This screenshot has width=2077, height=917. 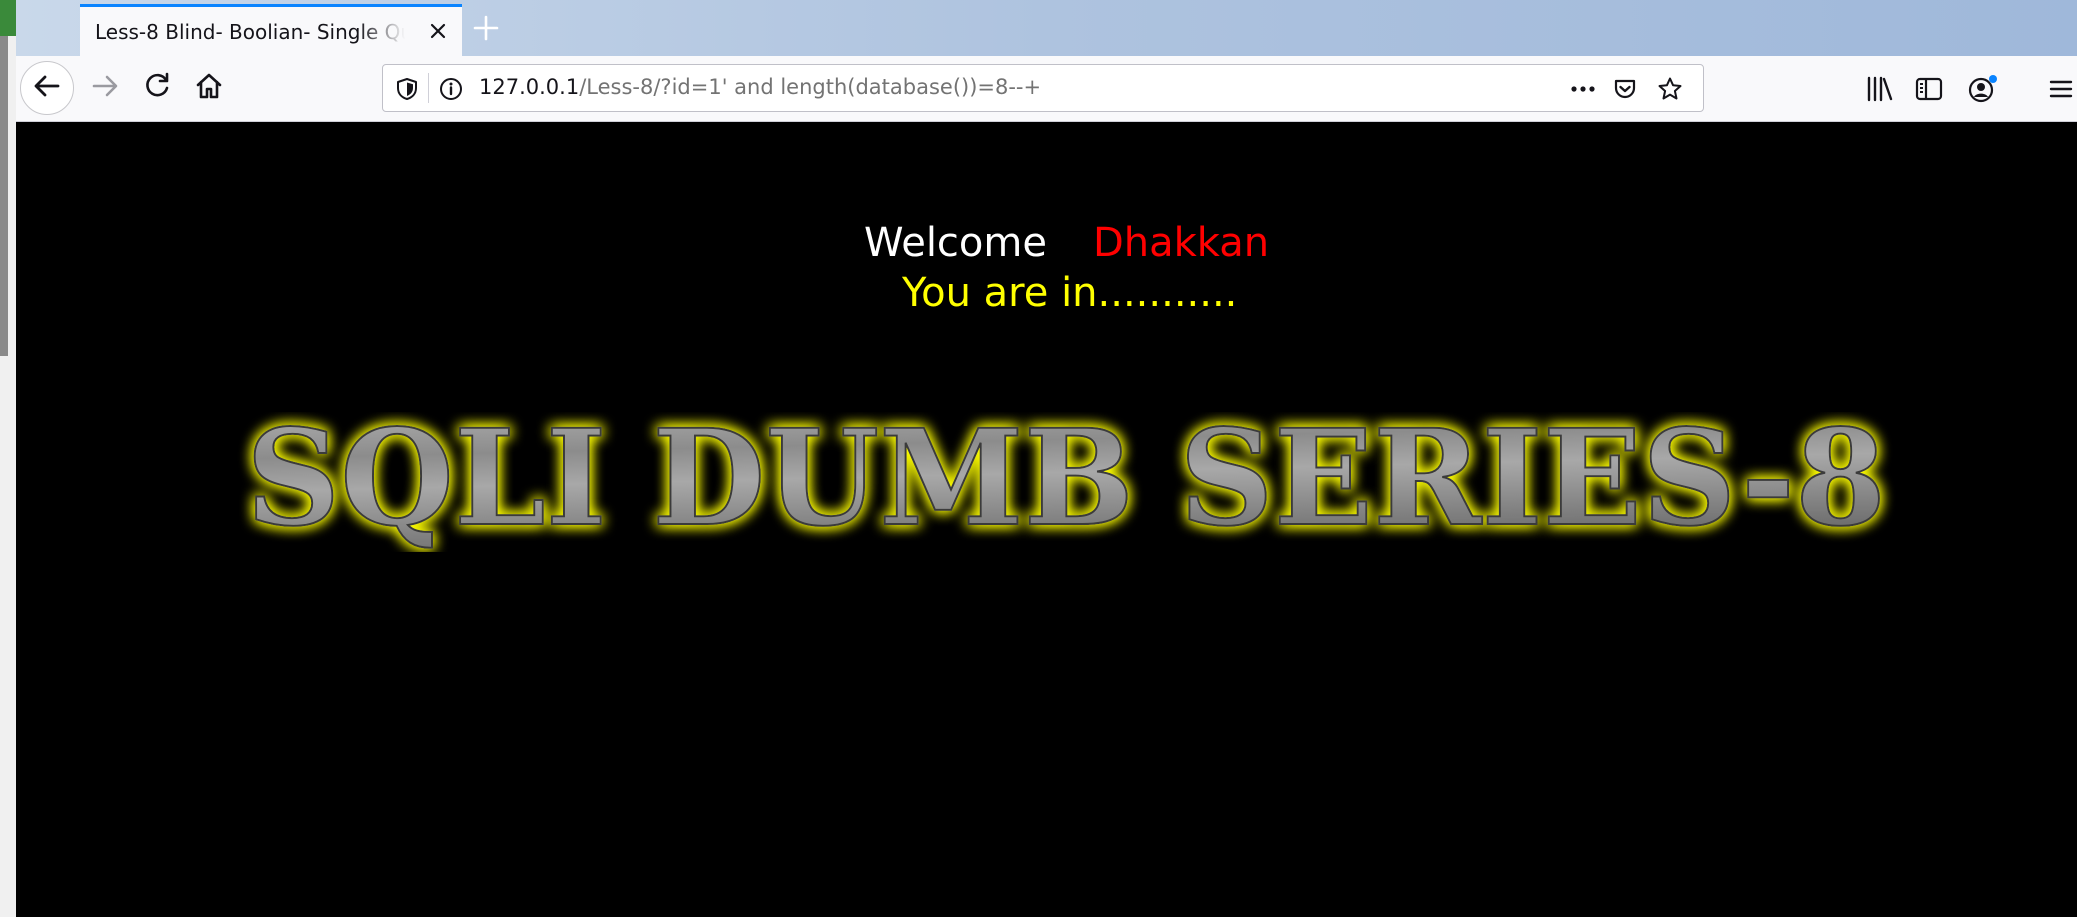 What do you see at coordinates (407, 89) in the screenshot?
I see `tracking-protection-shield-icon` at bounding box center [407, 89].